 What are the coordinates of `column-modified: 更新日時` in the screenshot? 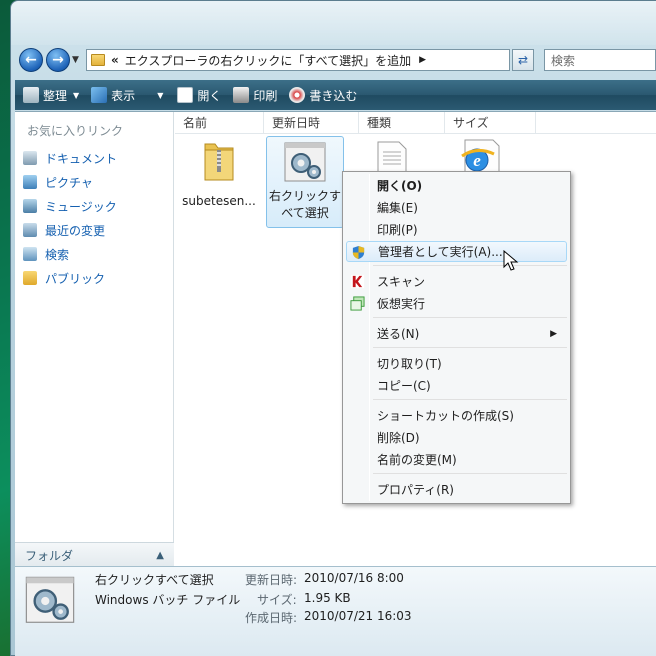 It's located at (311, 122).